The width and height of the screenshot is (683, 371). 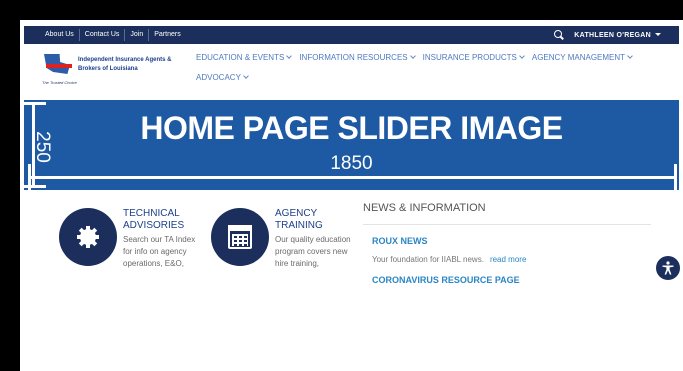 What do you see at coordinates (507, 213) in the screenshot?
I see `news-heading: NEWS & INFORMATION` at bounding box center [507, 213].